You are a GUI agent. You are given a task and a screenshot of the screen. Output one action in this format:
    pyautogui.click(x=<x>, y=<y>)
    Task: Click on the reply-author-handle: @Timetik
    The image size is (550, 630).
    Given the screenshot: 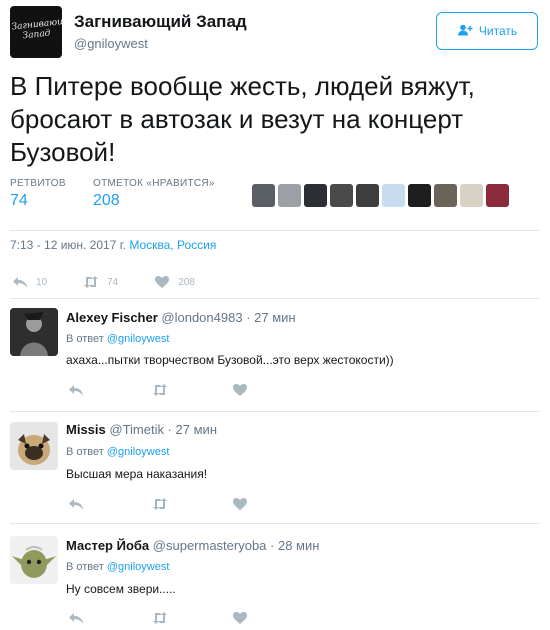 What is the action you would take?
    pyautogui.click(x=136, y=429)
    